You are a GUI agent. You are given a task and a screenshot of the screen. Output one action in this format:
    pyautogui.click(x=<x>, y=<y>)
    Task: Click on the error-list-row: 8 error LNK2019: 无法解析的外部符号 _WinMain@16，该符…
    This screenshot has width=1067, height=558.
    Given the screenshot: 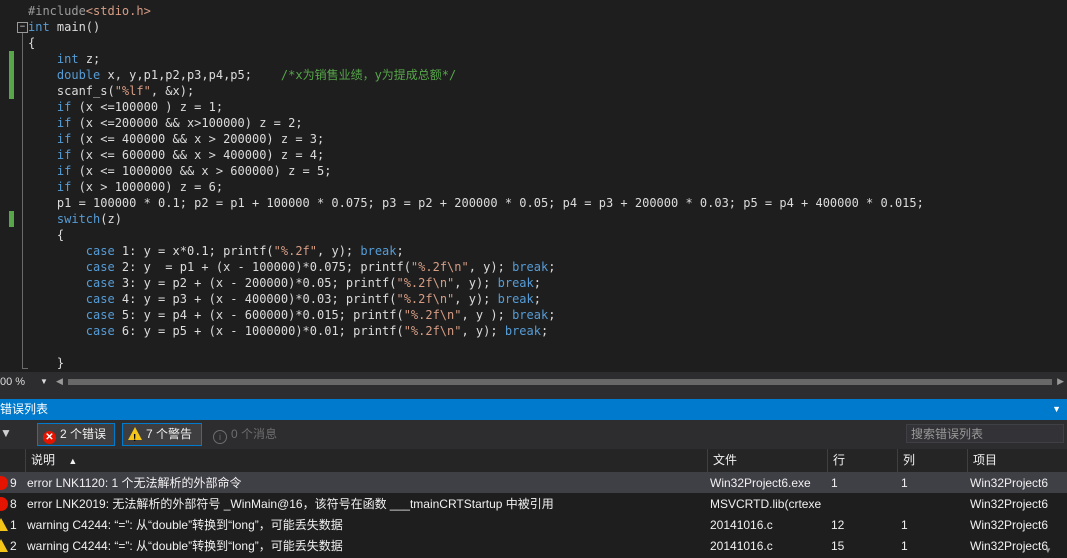 What is the action you would take?
    pyautogui.click(x=533, y=504)
    